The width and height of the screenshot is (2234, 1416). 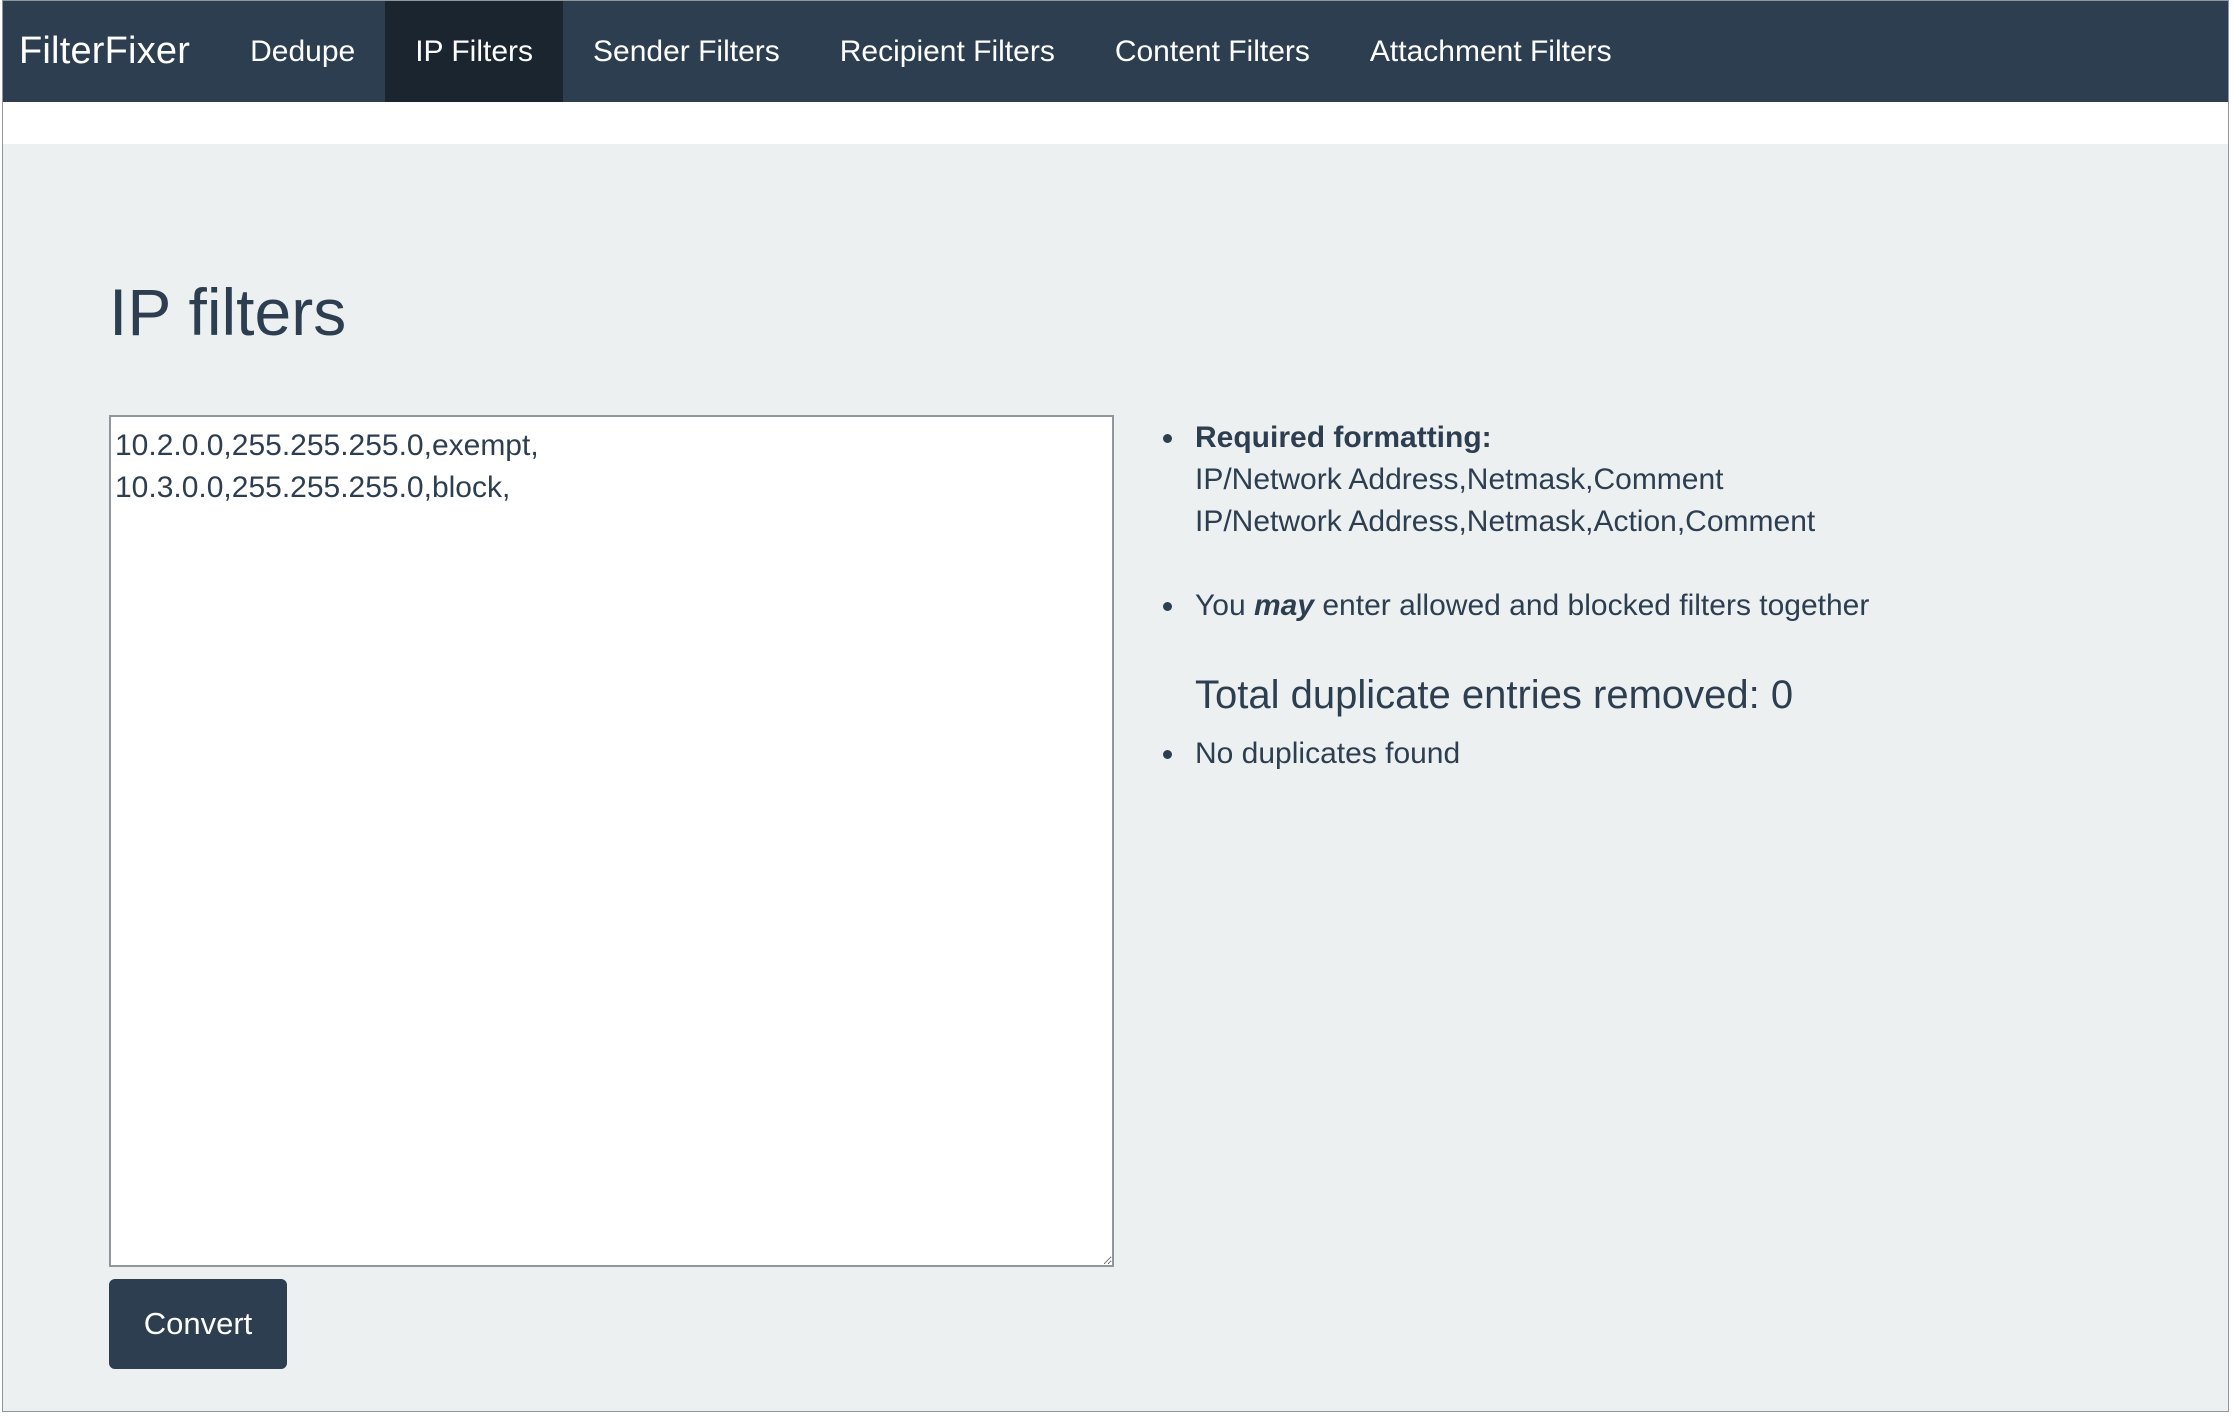 I want to click on may-prefix: You, so click(x=1220, y=605).